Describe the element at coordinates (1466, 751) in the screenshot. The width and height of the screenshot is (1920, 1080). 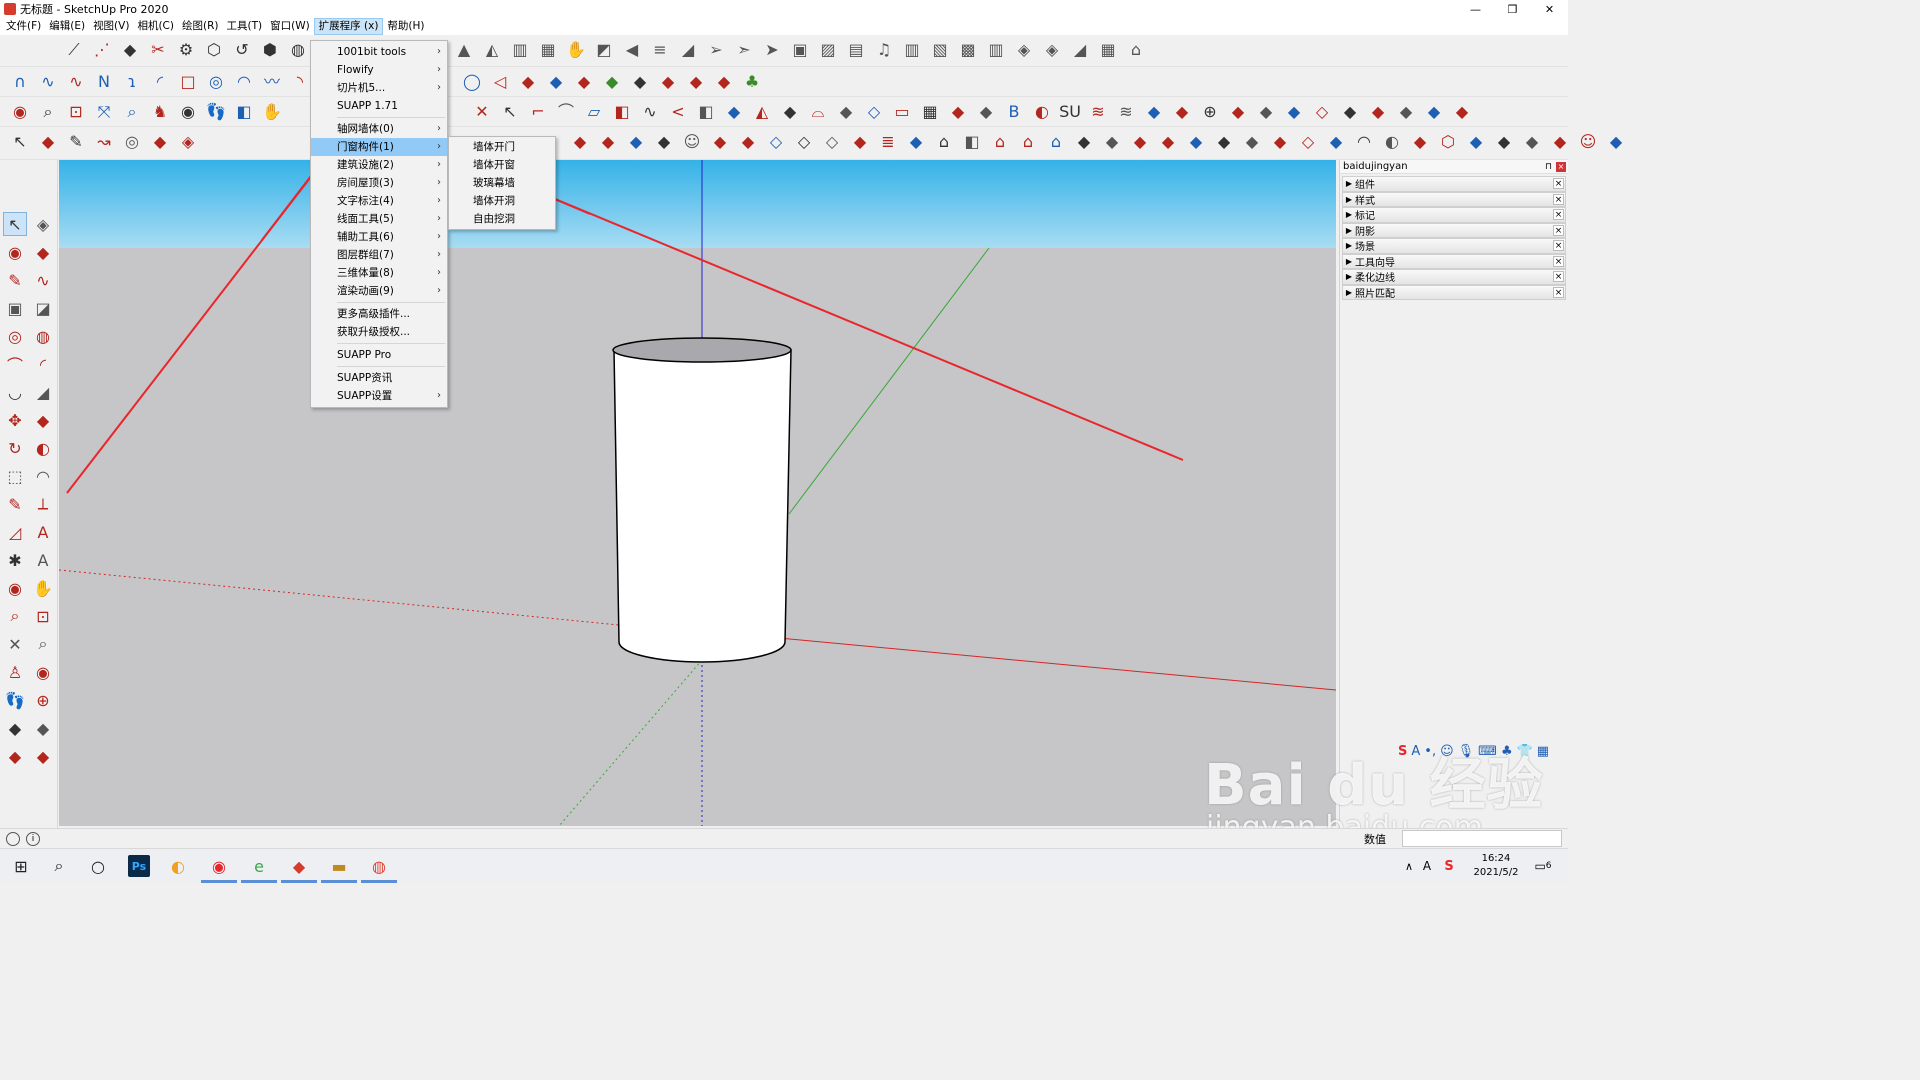
I see `ime-voice-icon: 🎙` at that location.